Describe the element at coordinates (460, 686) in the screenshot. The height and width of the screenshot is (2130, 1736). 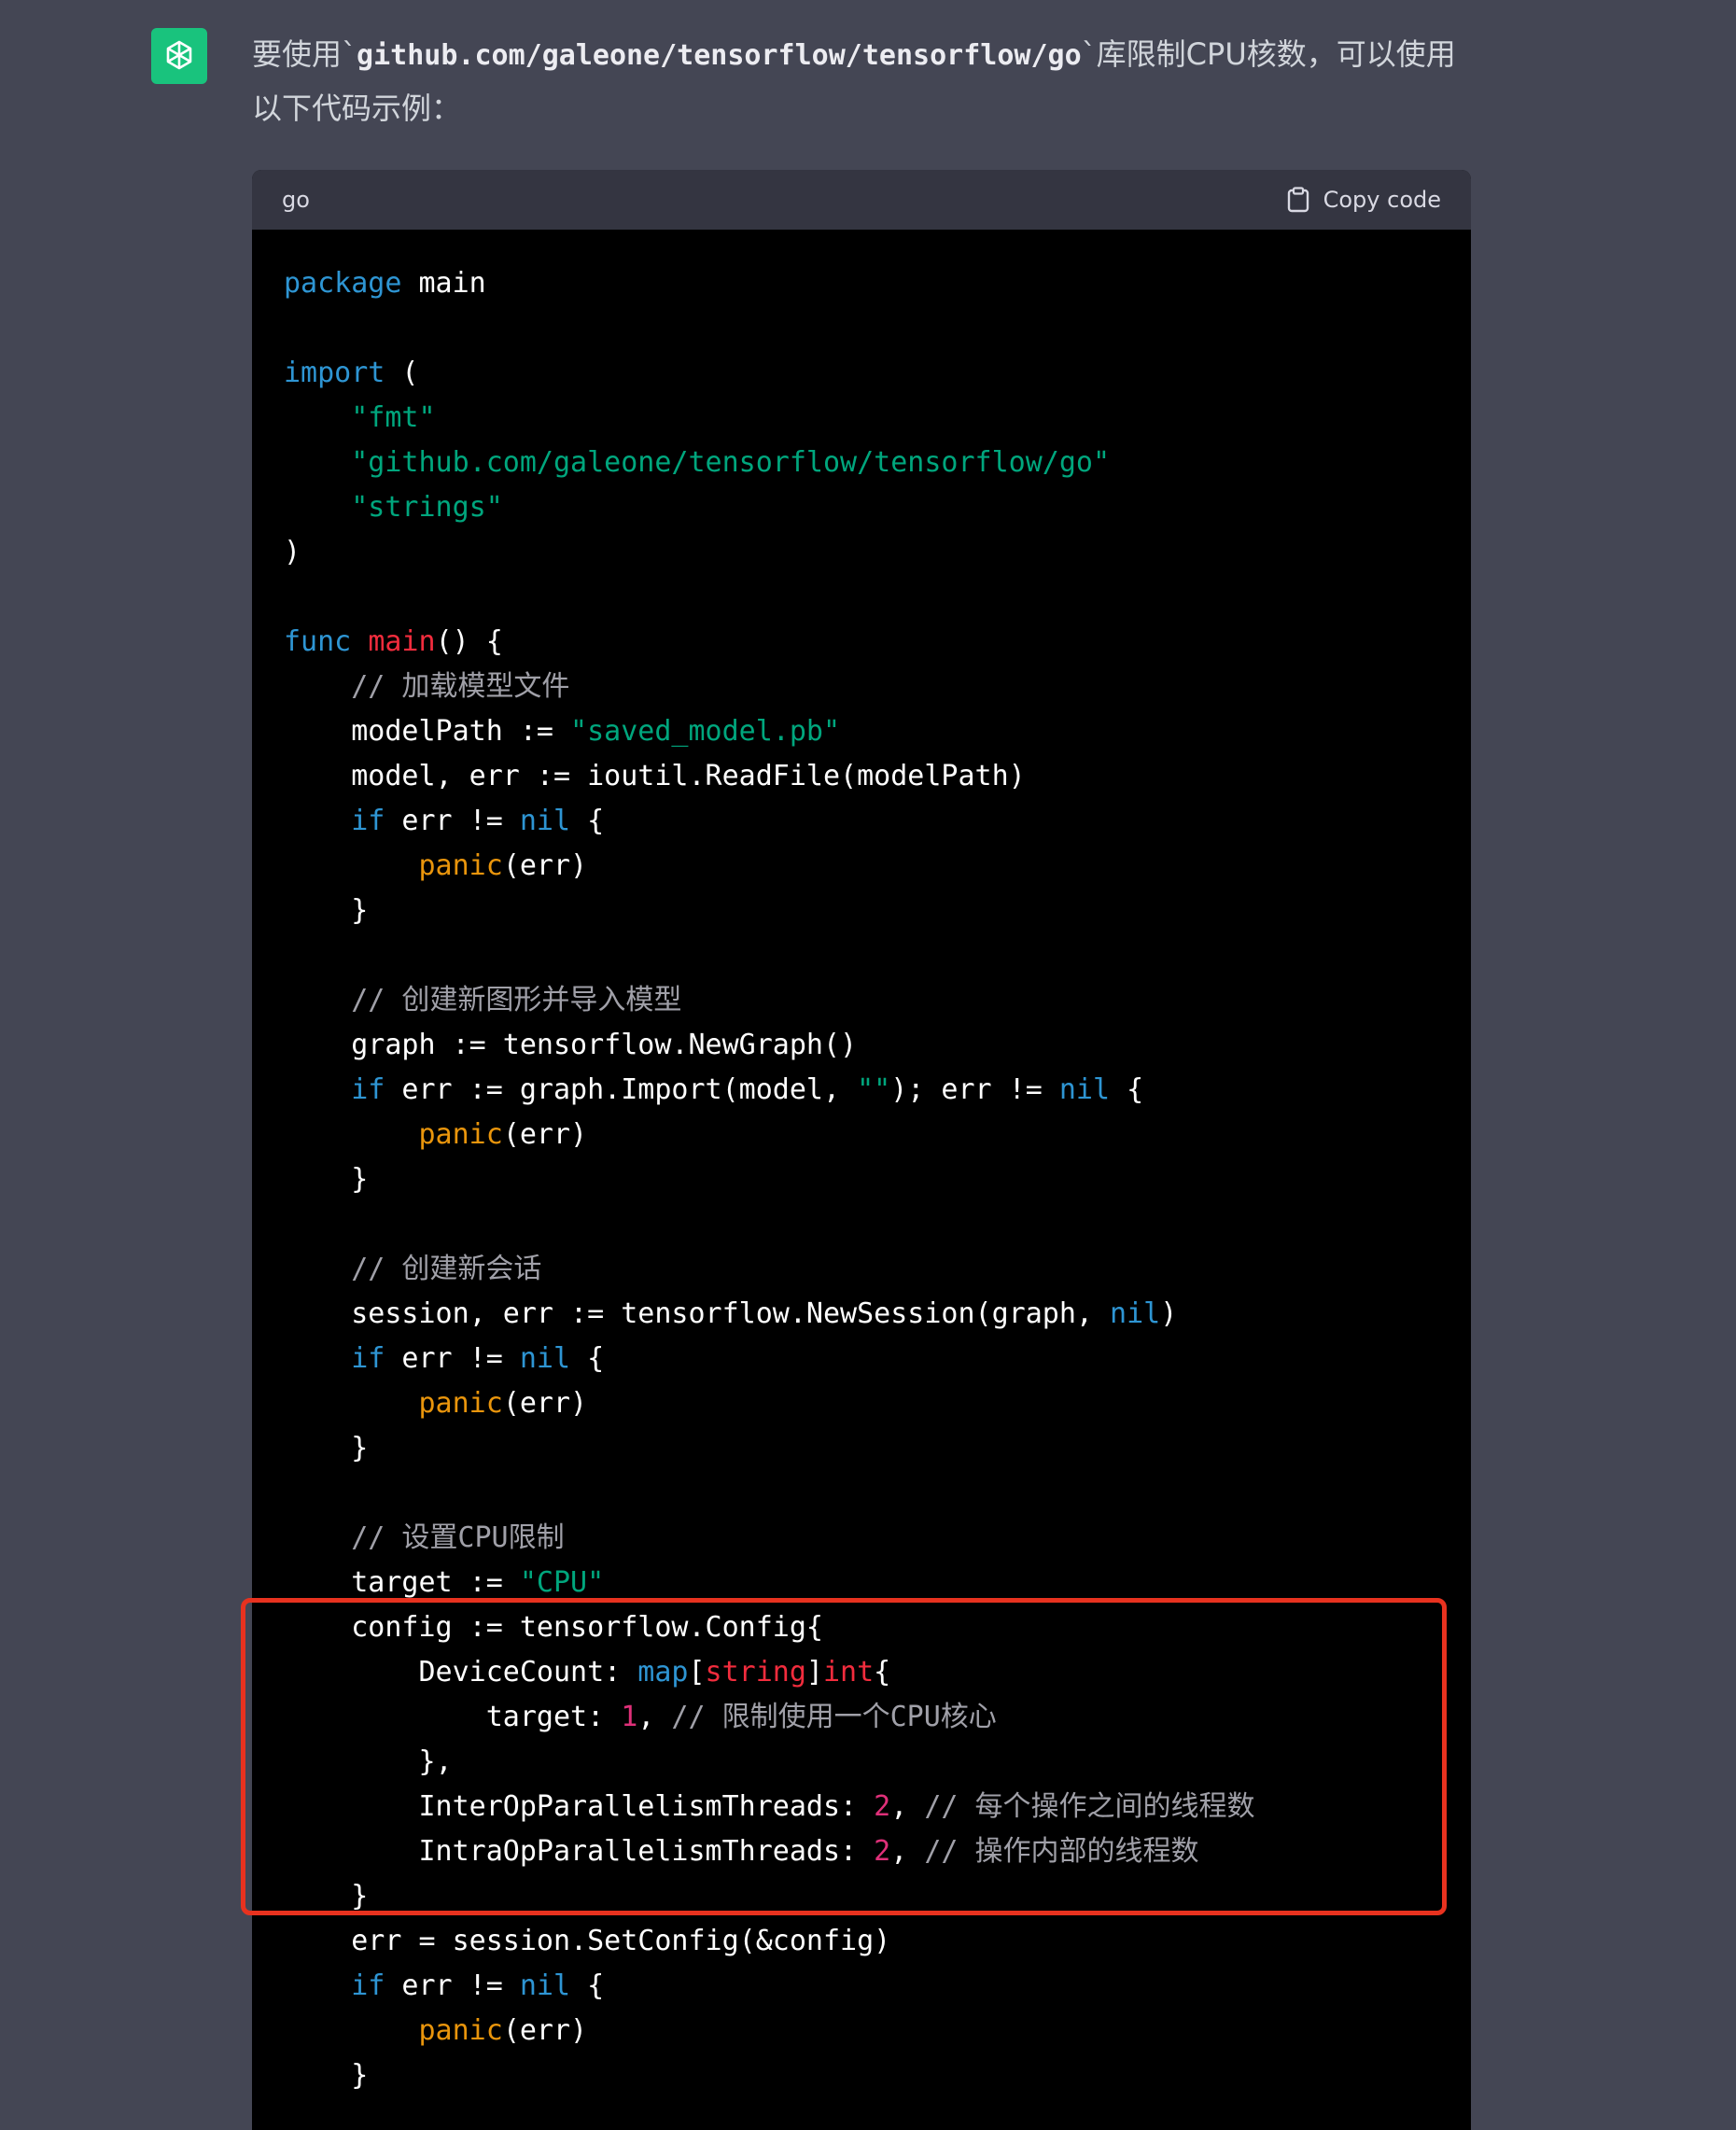
I see `code-token: // 加载模型文件` at that location.